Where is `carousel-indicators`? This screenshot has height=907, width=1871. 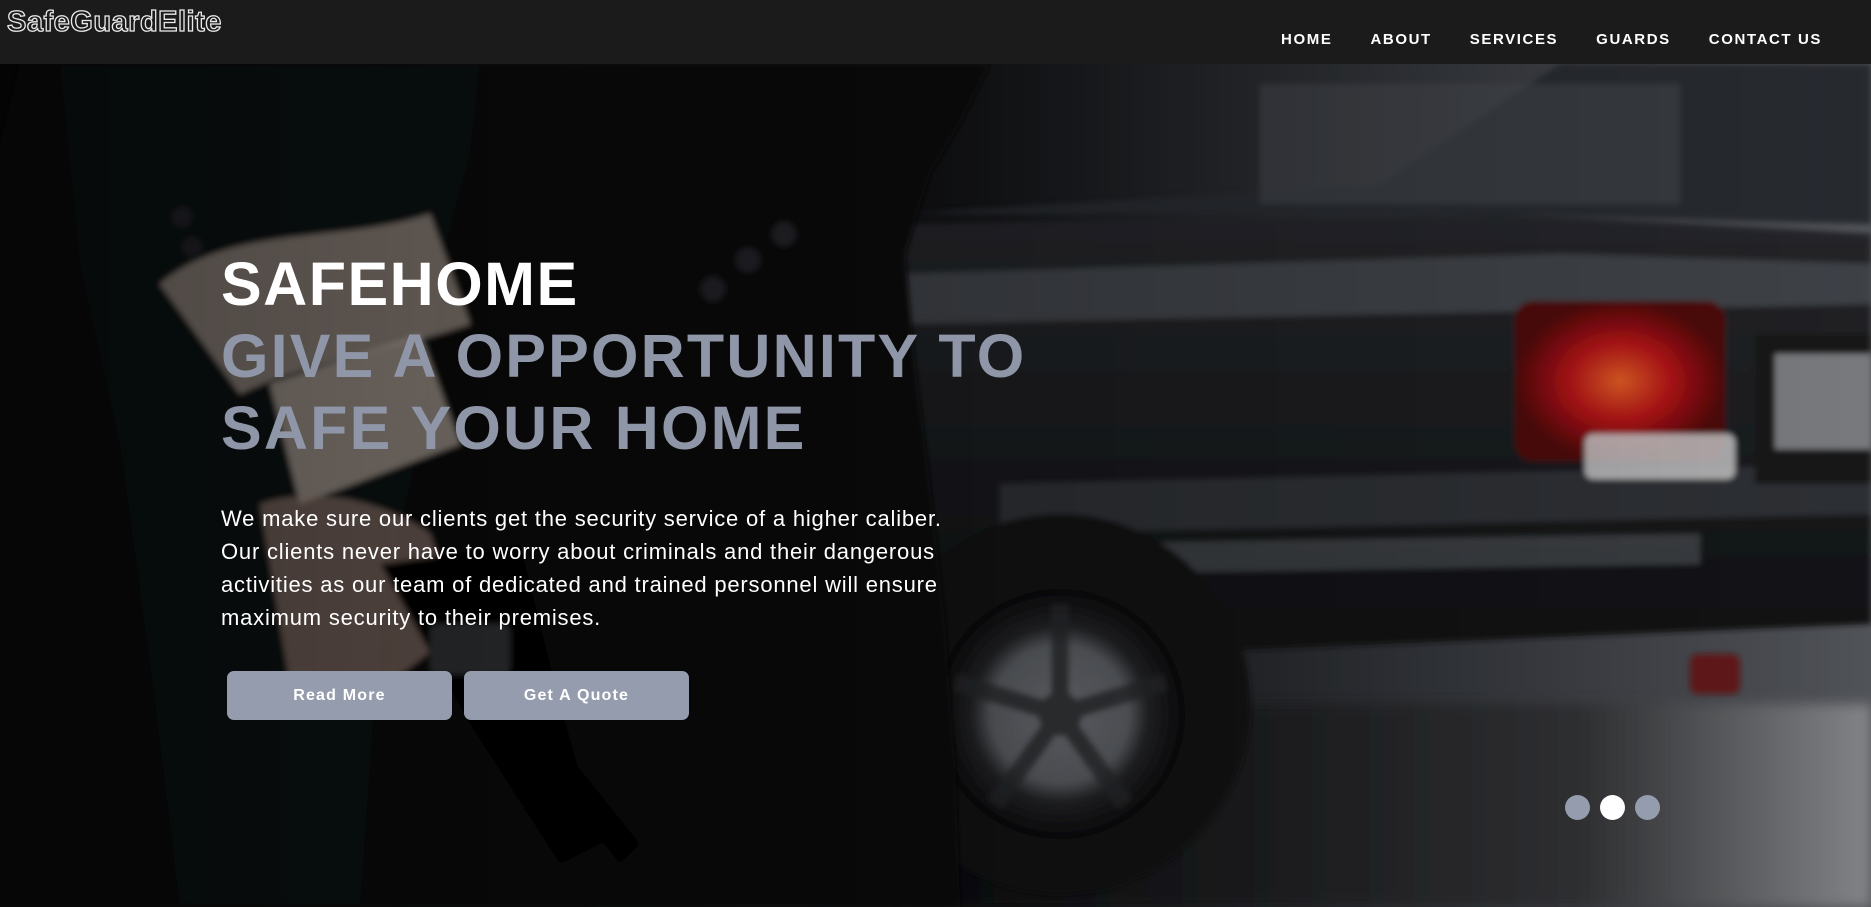
carousel-indicators is located at coordinates (1612, 807).